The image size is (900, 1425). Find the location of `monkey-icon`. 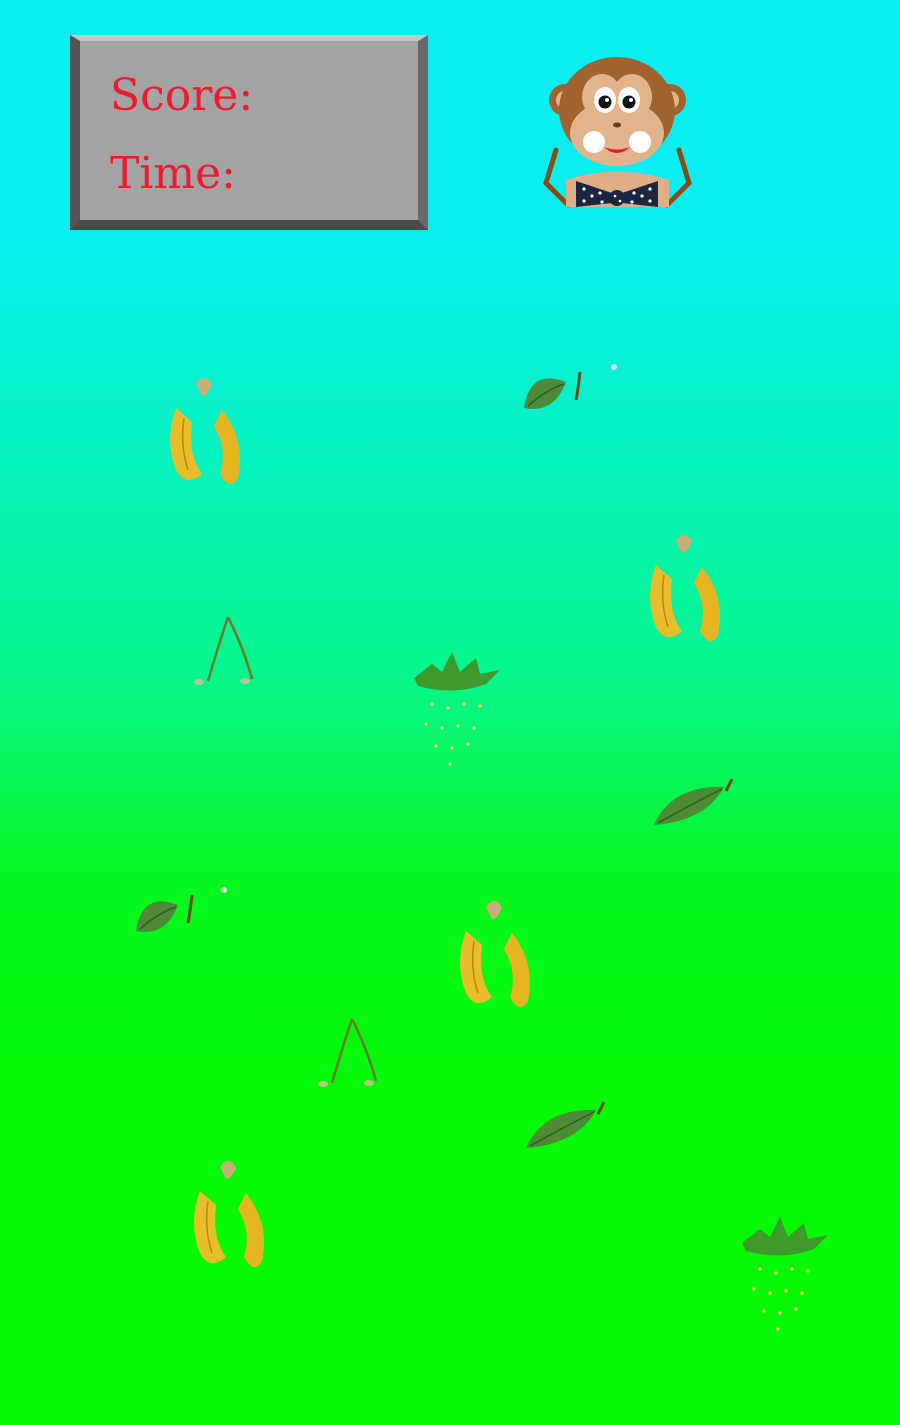

monkey-icon is located at coordinates (617, 132).